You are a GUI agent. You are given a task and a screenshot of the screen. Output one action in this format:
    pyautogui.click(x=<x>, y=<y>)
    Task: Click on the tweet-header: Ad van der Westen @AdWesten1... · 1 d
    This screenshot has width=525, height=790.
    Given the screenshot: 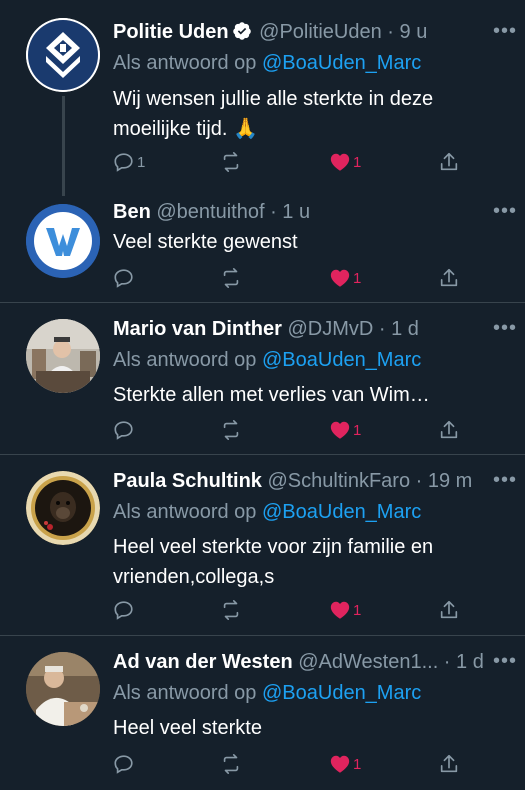 What is the action you would take?
    pyautogui.click(x=298, y=662)
    